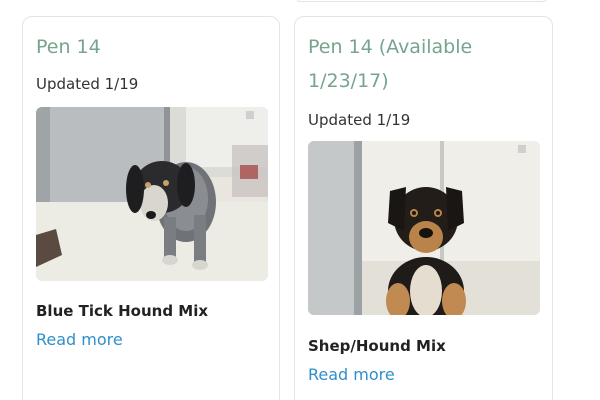  What do you see at coordinates (390, 64) in the screenshot?
I see `card-title: Pen 14 (Available 1/23/17)` at bounding box center [390, 64].